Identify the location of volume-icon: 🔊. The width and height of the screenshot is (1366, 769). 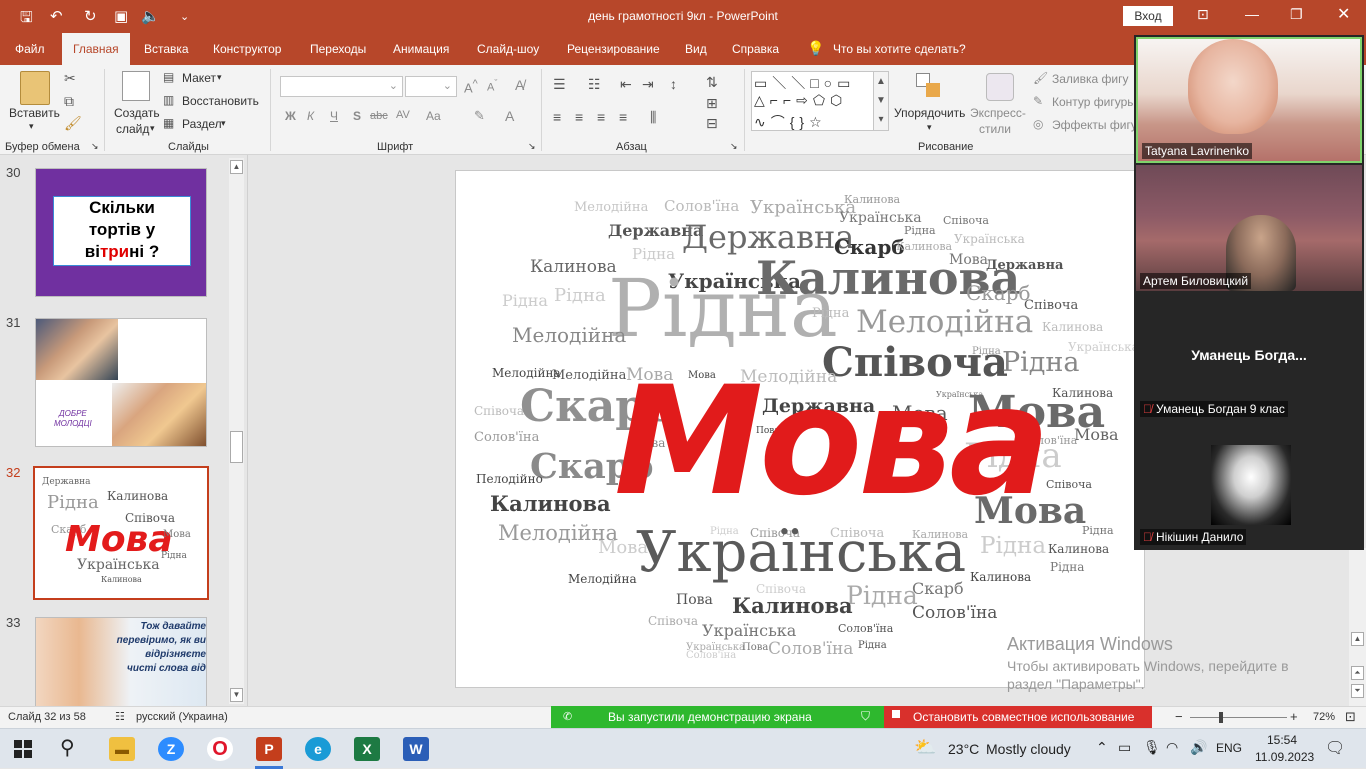
(1198, 747).